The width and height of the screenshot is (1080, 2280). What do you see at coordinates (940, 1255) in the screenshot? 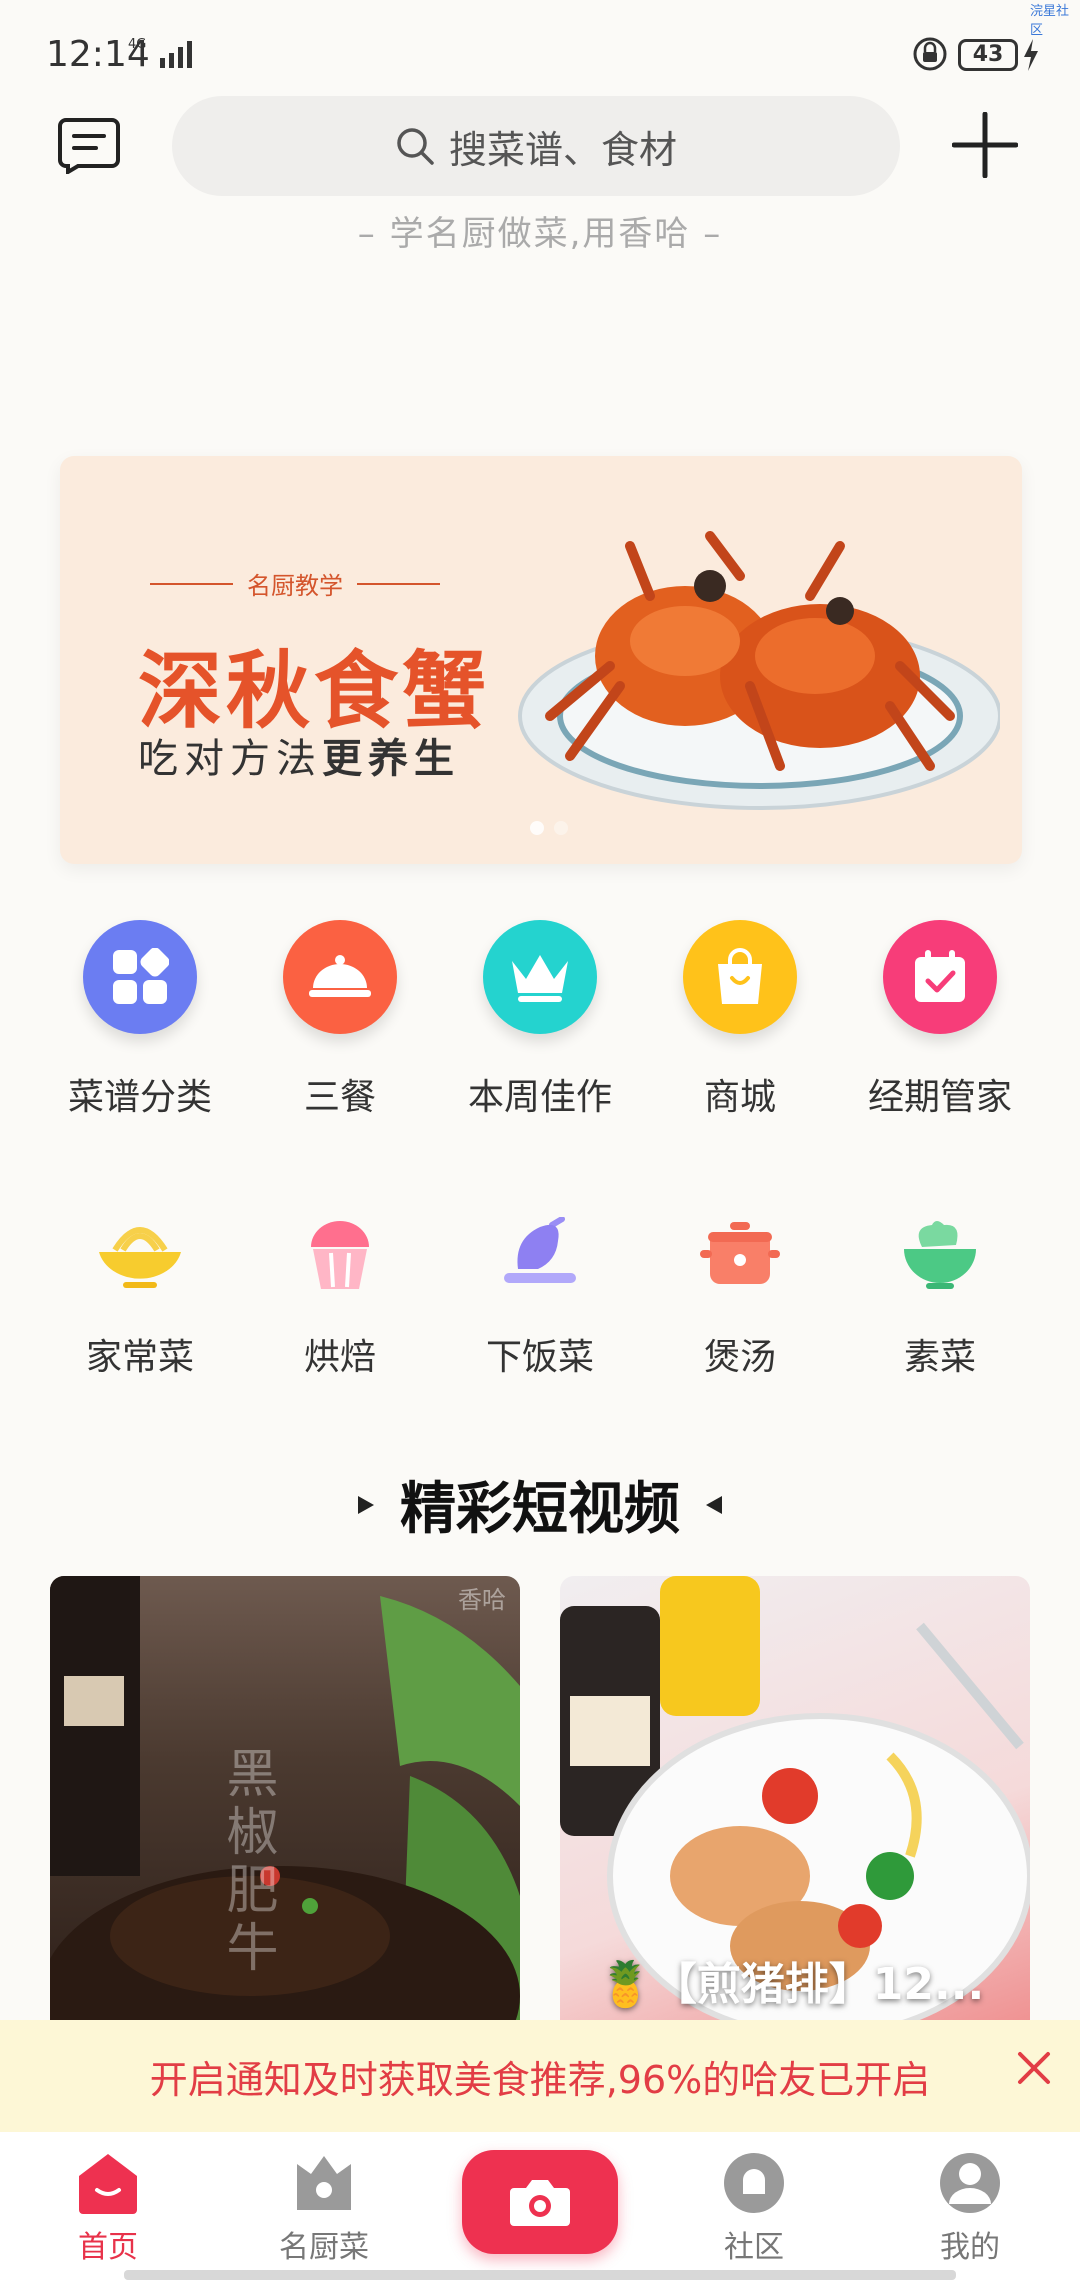
I see `salad-bowl-icon` at bounding box center [940, 1255].